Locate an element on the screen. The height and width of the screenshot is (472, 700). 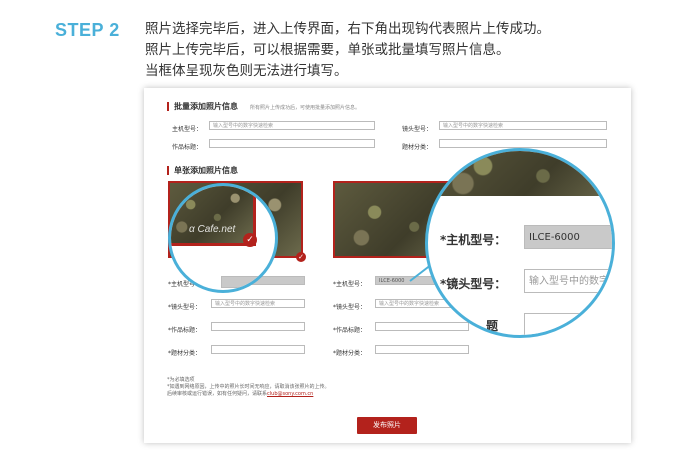
footnote-network: *如遇到网络原因，上传中的照片长时间无响应，请取消该张照片的上传。 is located at coordinates (248, 387).